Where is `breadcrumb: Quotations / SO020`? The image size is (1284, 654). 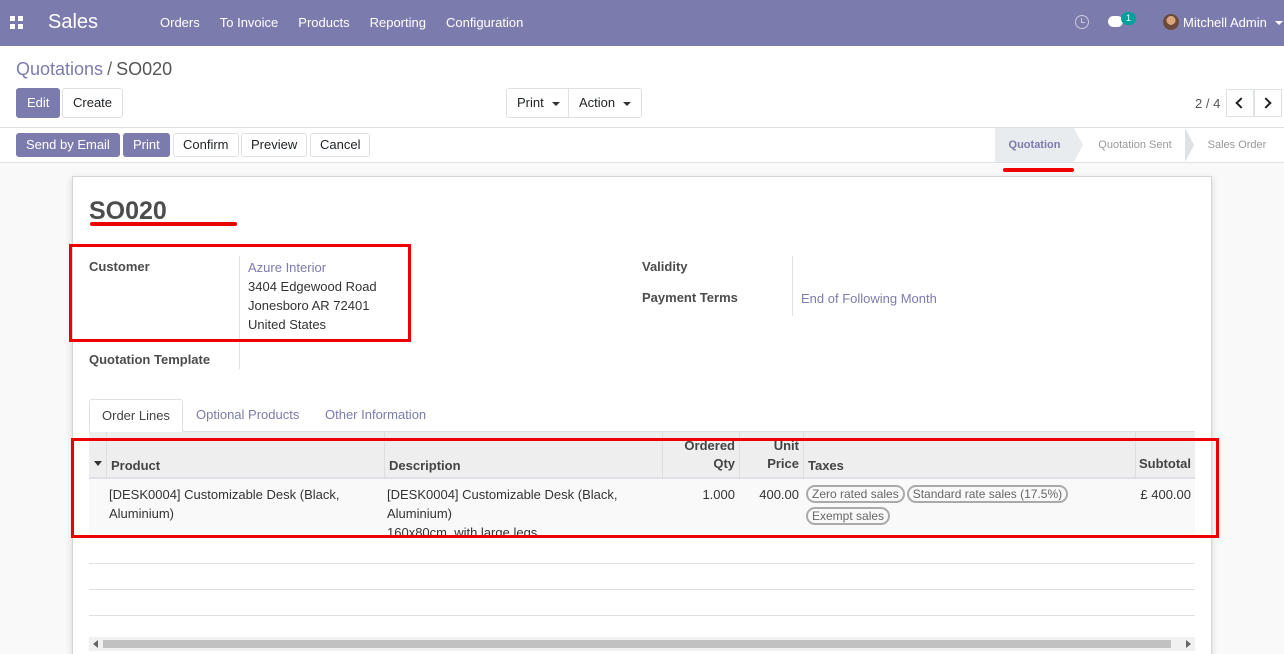
breadcrumb: Quotations / SO020 is located at coordinates (94, 69).